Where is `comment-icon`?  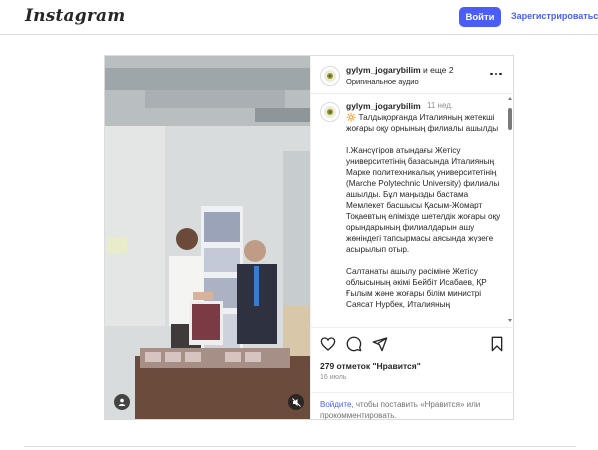
comment-icon is located at coordinates (354, 344).